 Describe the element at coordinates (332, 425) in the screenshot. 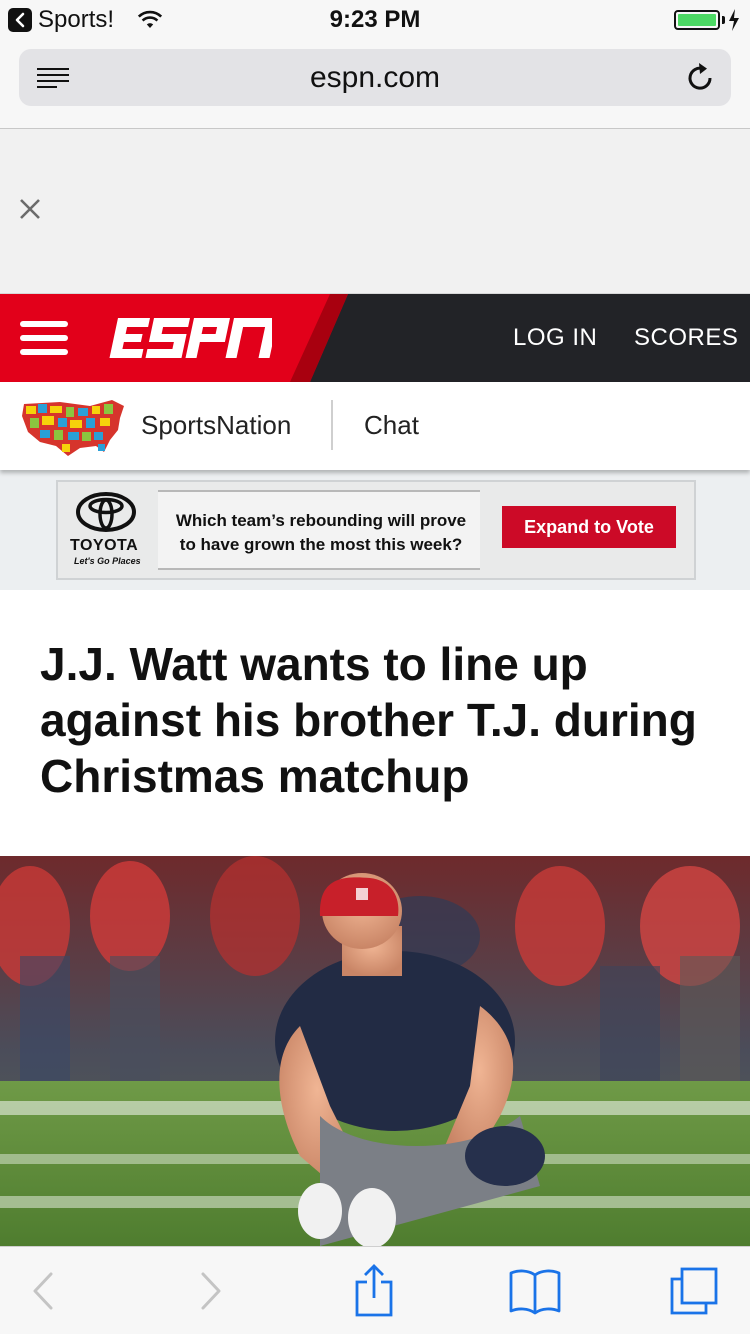

I see `subnav-divider` at that location.